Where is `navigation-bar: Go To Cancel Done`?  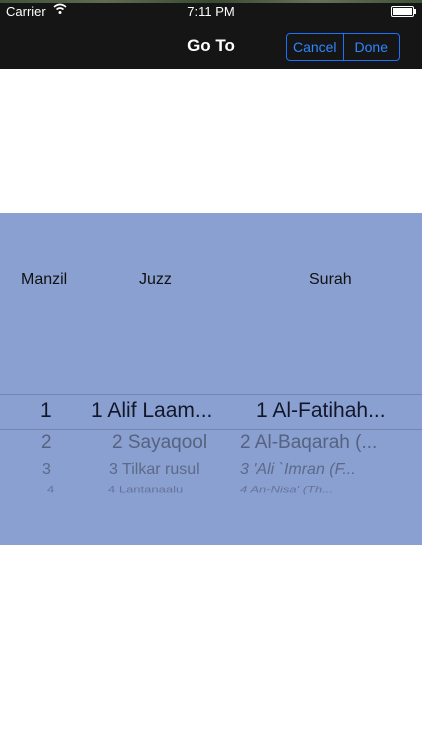 navigation-bar: Go To Cancel Done is located at coordinates (211, 45).